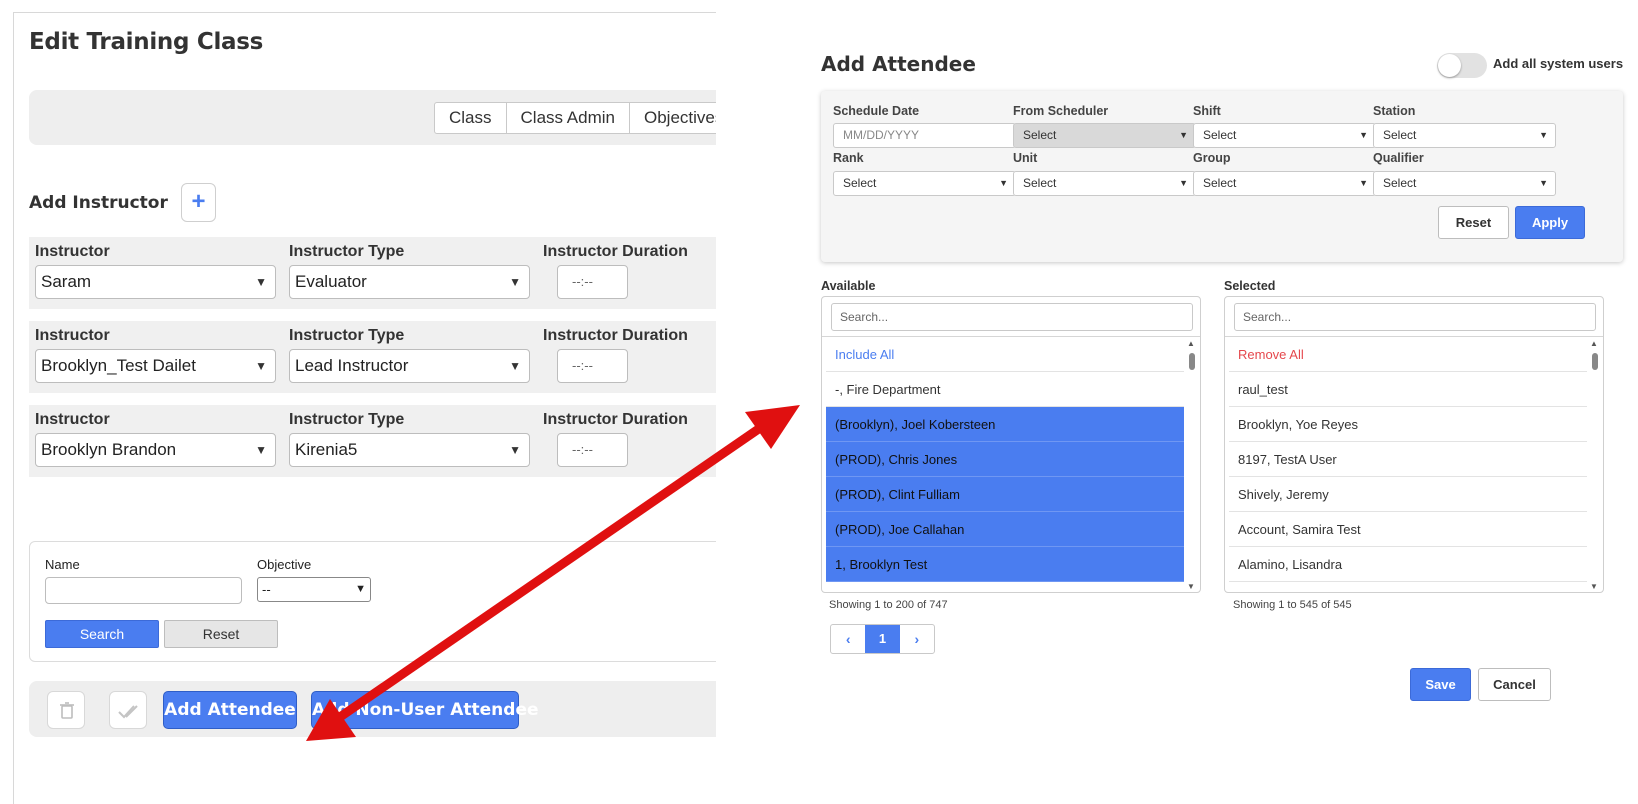  Describe the element at coordinates (155, 366) in the screenshot. I see `instructor-select: Brooklyn_Test Dailet ▼` at that location.